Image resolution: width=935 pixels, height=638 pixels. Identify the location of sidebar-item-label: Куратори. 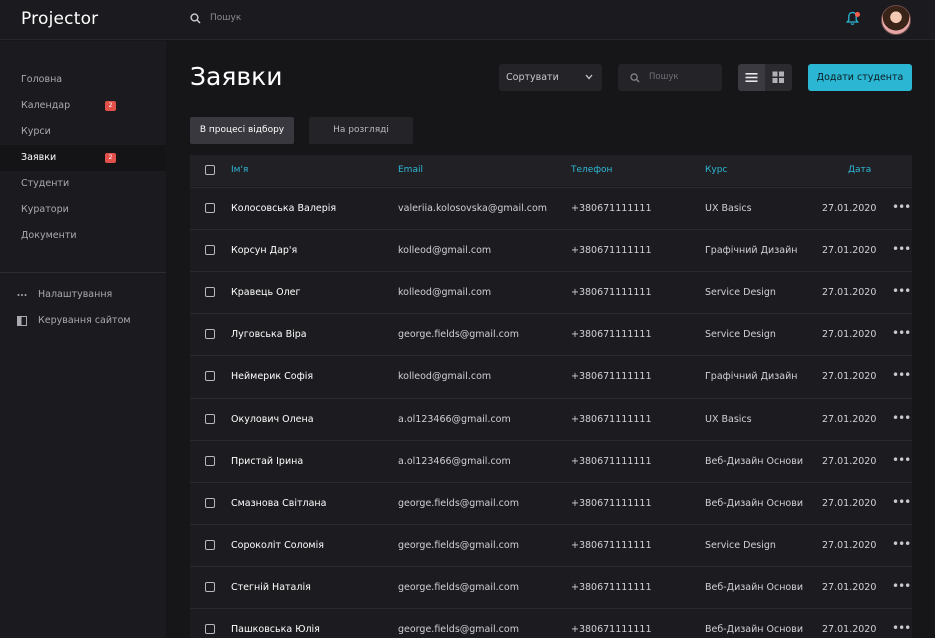
(45, 209).